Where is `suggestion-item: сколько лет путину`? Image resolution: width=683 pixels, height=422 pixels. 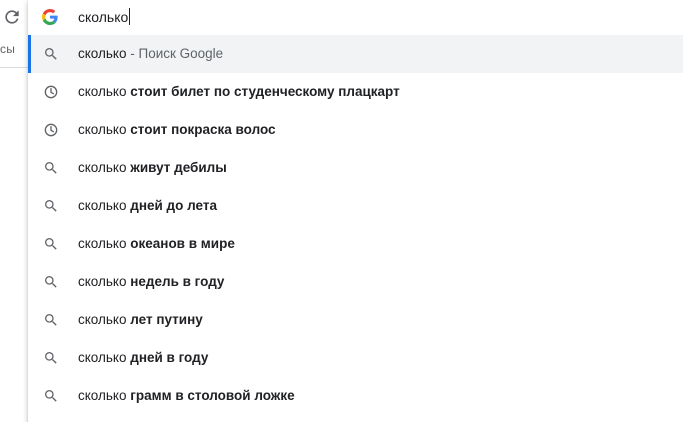 suggestion-item: сколько лет путину is located at coordinates (355, 320).